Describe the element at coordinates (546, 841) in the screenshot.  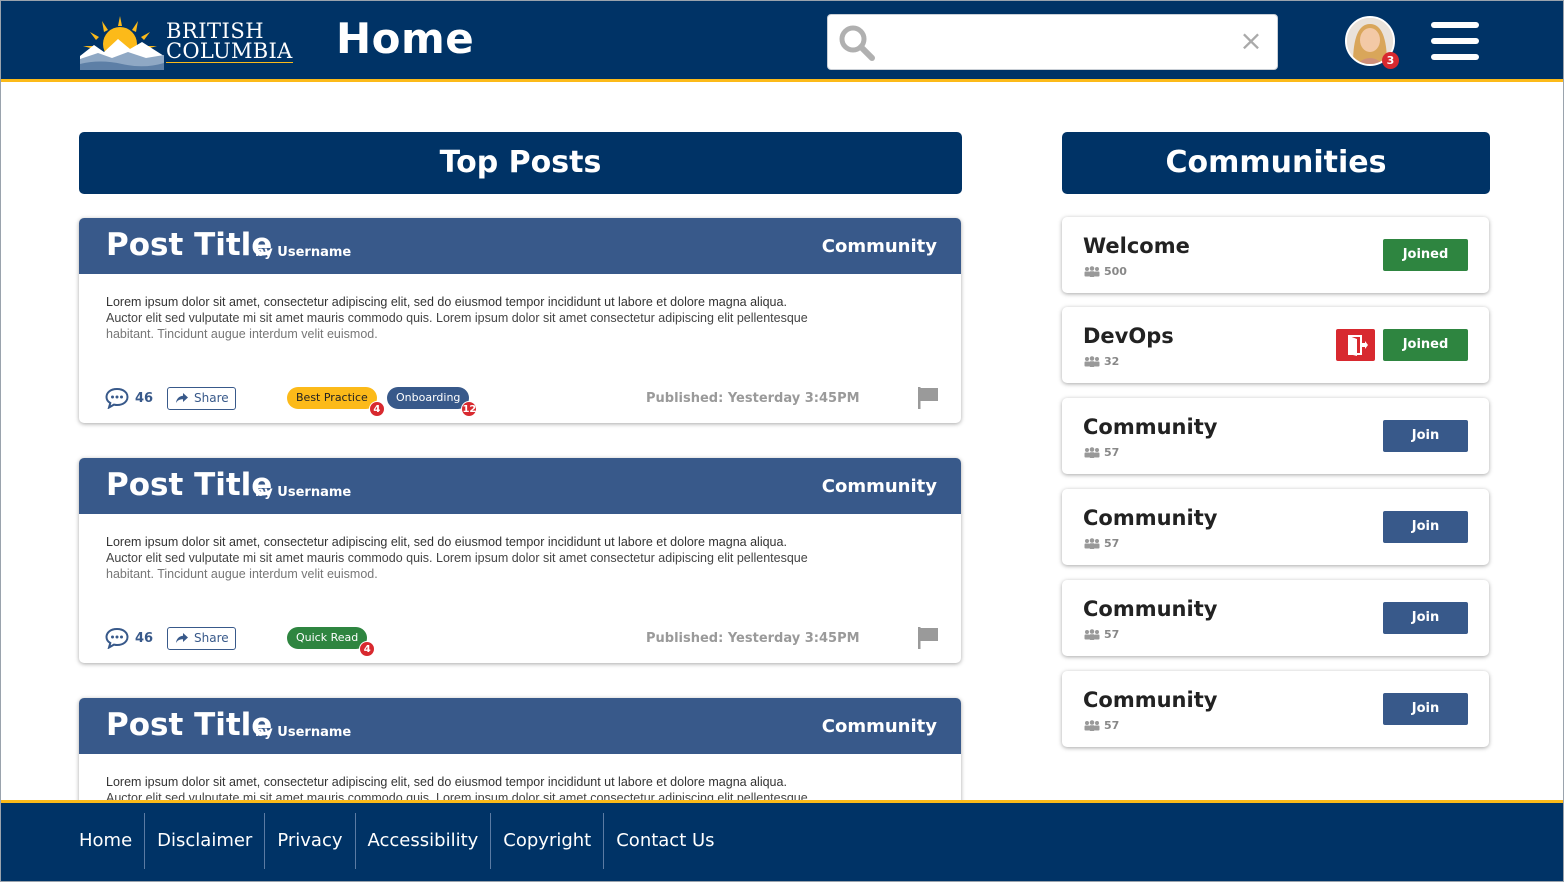
I see `footer-link-copyright: Copyright` at that location.